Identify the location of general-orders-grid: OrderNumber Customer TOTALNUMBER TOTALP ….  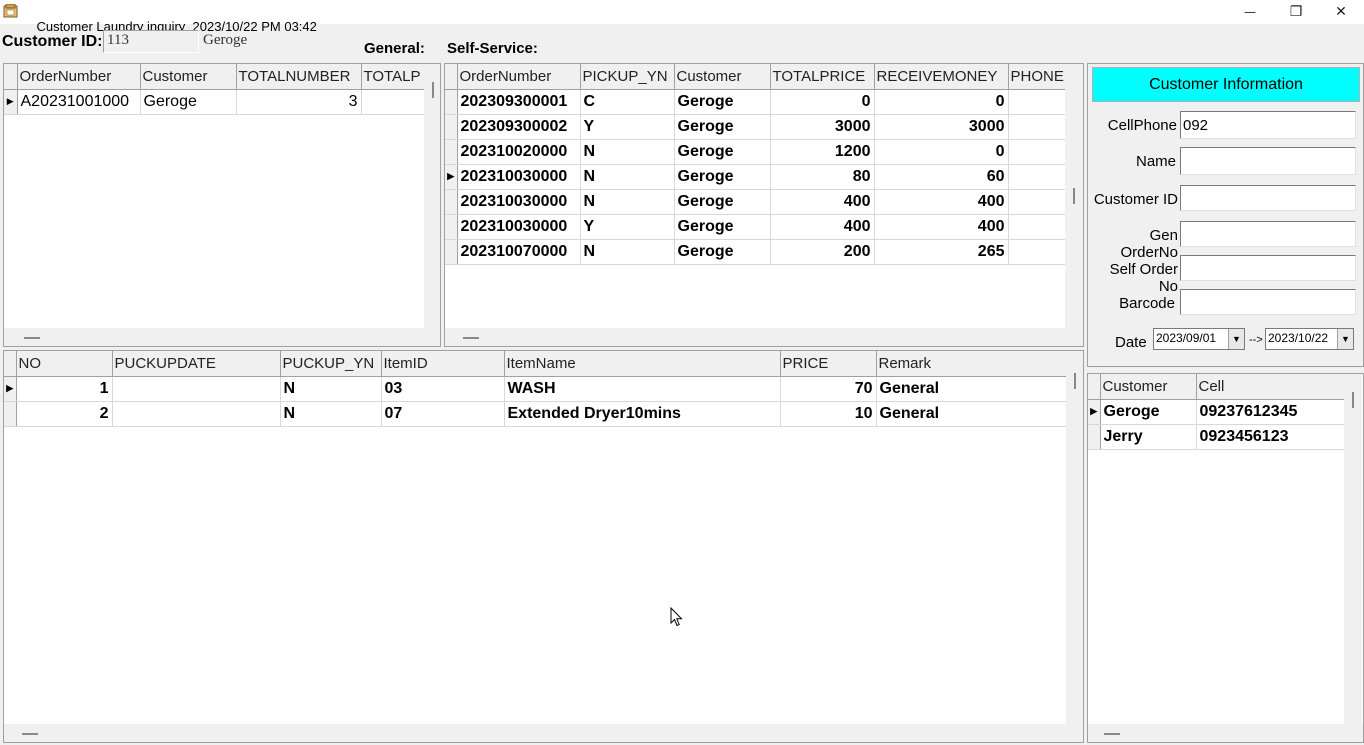
(222, 205).